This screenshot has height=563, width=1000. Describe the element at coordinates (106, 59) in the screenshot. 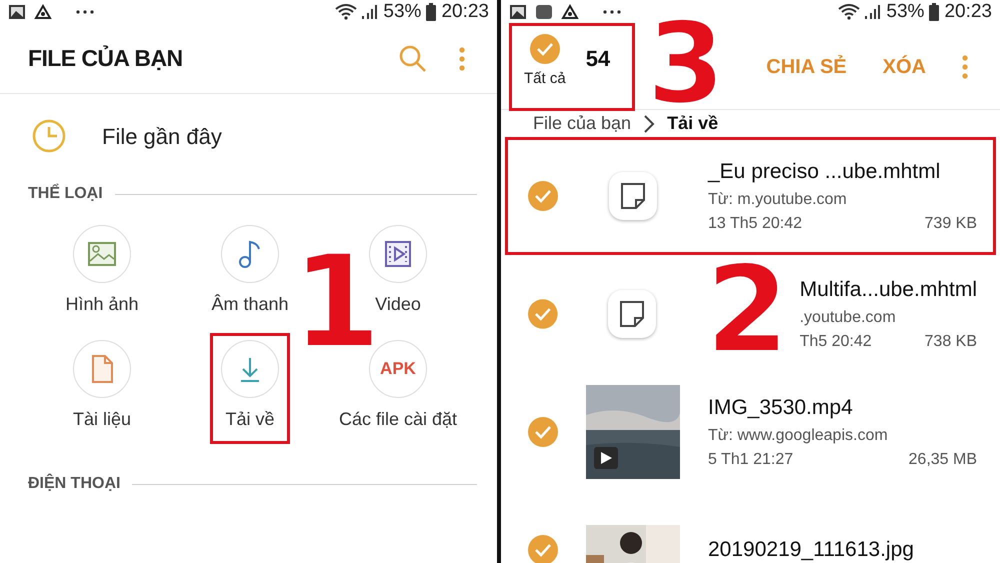

I see `screen-title: FILE CỦA BẠN` at that location.